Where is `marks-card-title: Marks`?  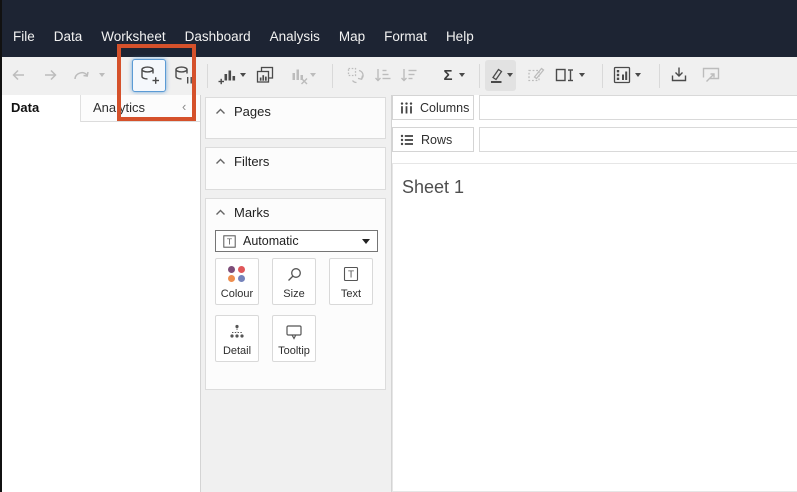
marks-card-title: Marks is located at coordinates (252, 212).